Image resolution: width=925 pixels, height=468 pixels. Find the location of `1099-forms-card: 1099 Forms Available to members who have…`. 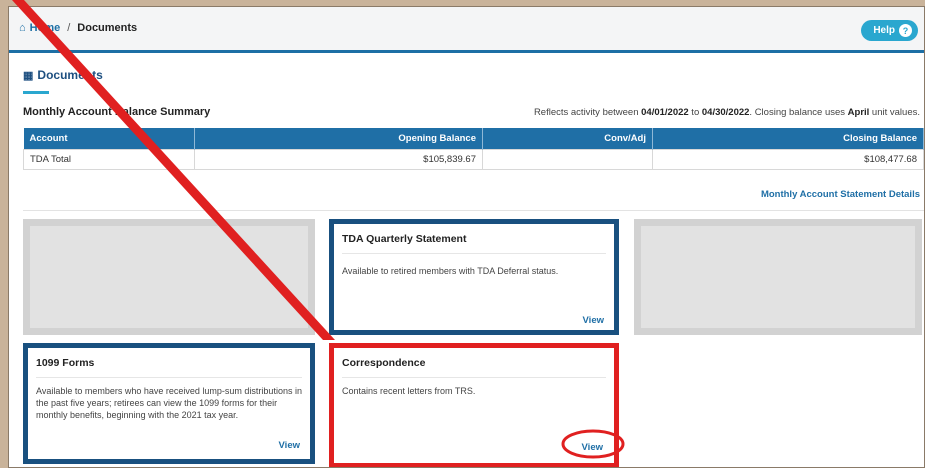

1099-forms-card: 1099 Forms Available to members who have… is located at coordinates (169, 403).